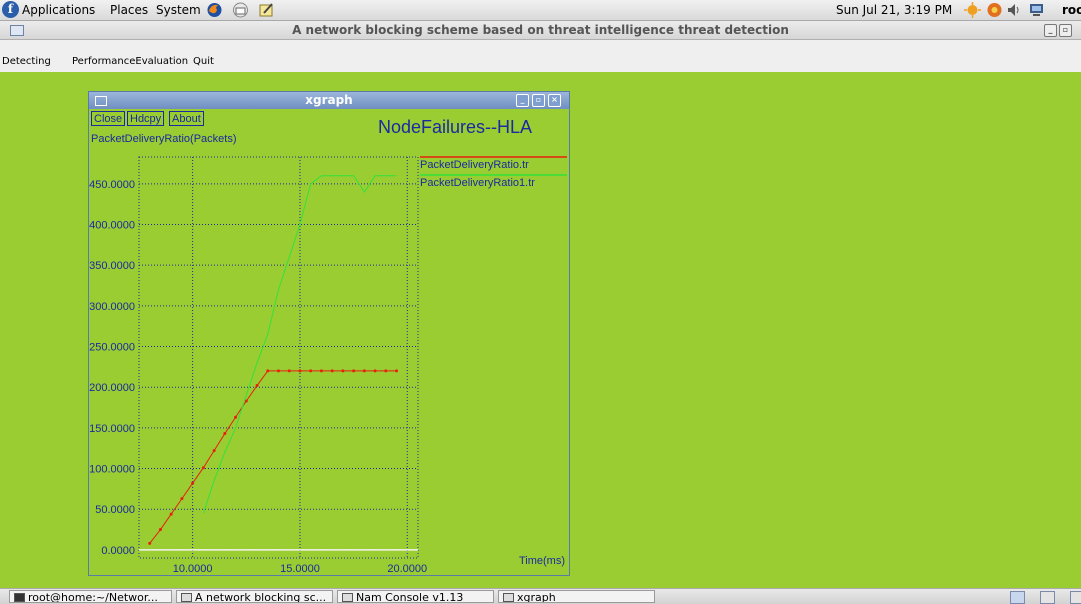 Image resolution: width=1081 pixels, height=604 pixels. I want to click on task-label: xgraph, so click(536, 597).